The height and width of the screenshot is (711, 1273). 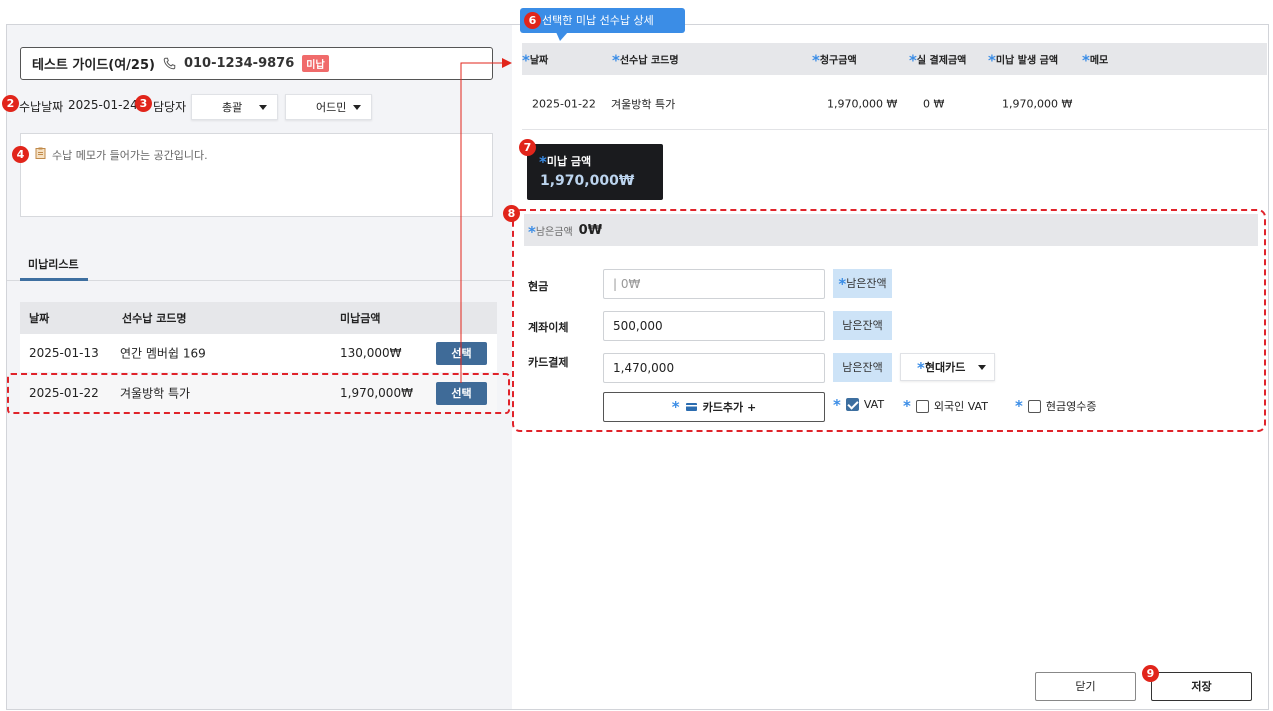 What do you see at coordinates (938, 60) in the screenshot?
I see `detail-col-paid: *실 결제금액` at bounding box center [938, 60].